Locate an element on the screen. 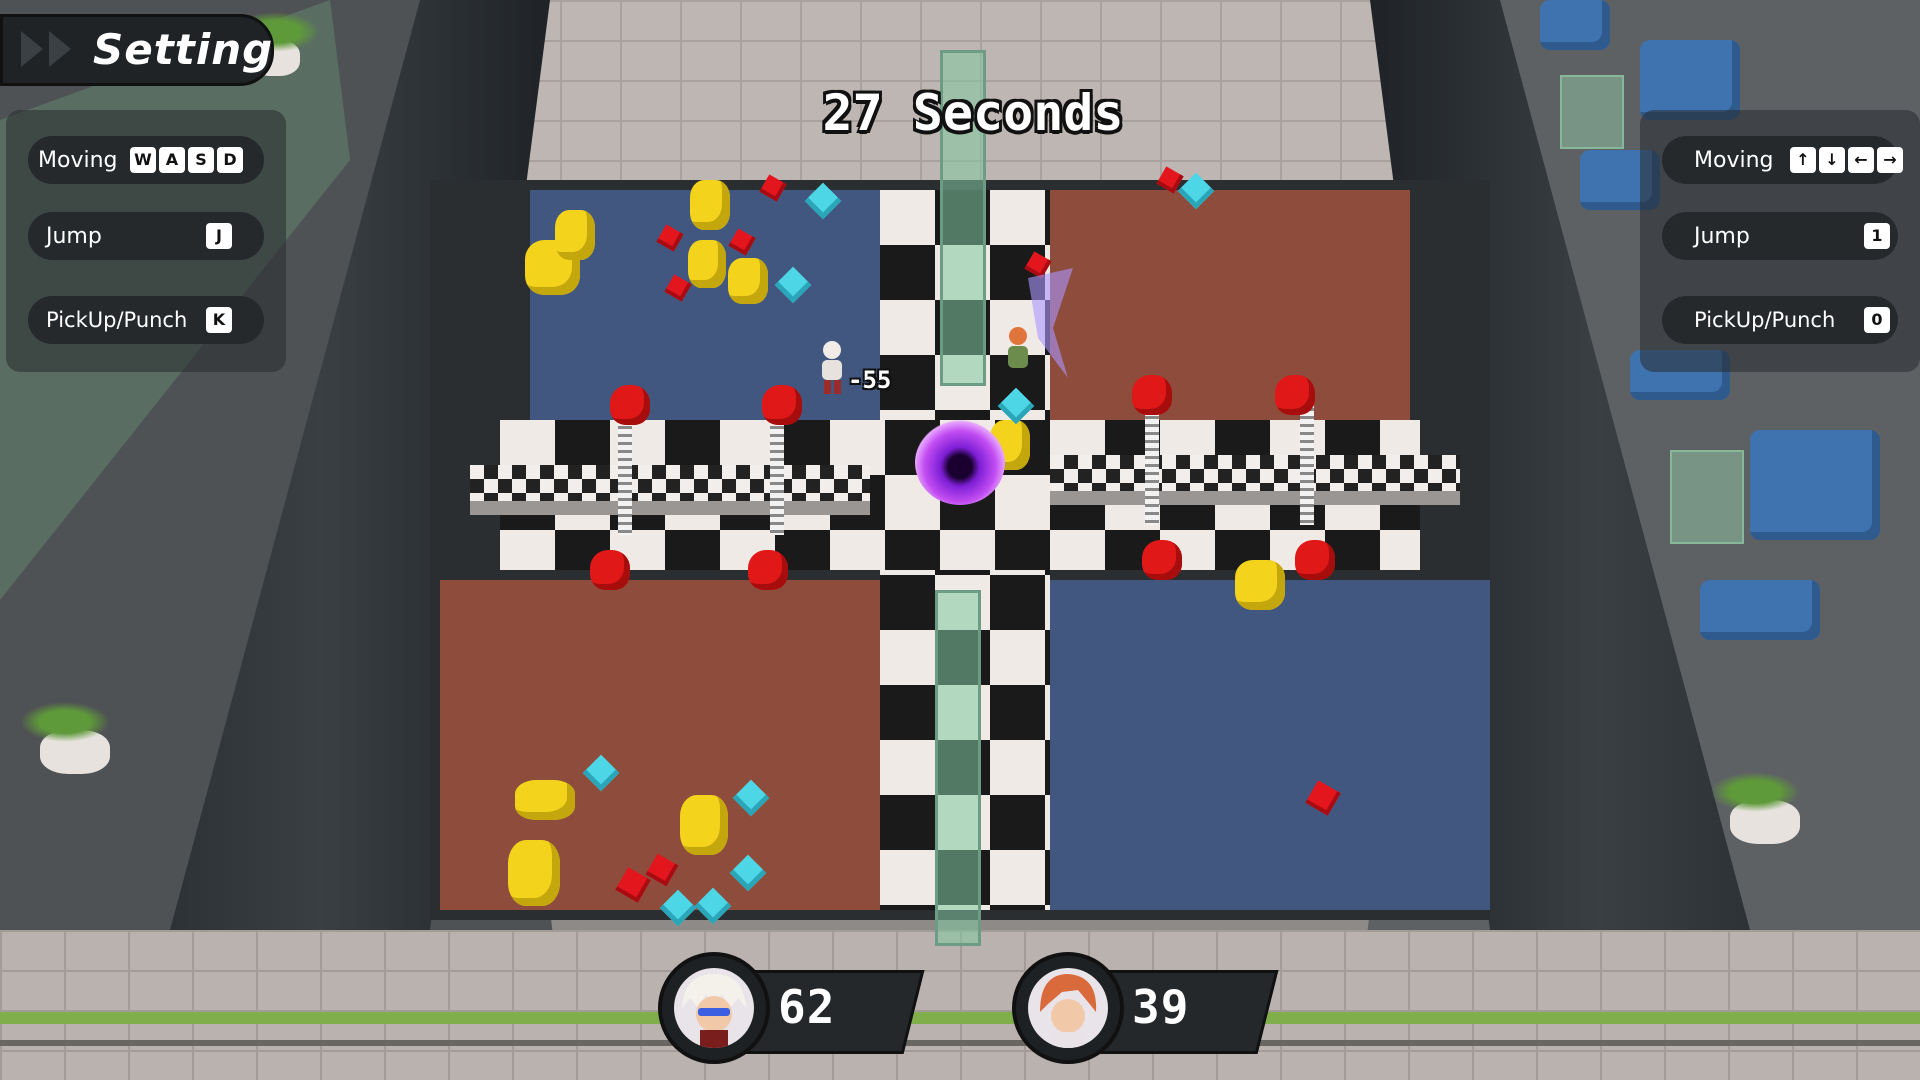  player1-score: 62 is located at coordinates (807, 1007).